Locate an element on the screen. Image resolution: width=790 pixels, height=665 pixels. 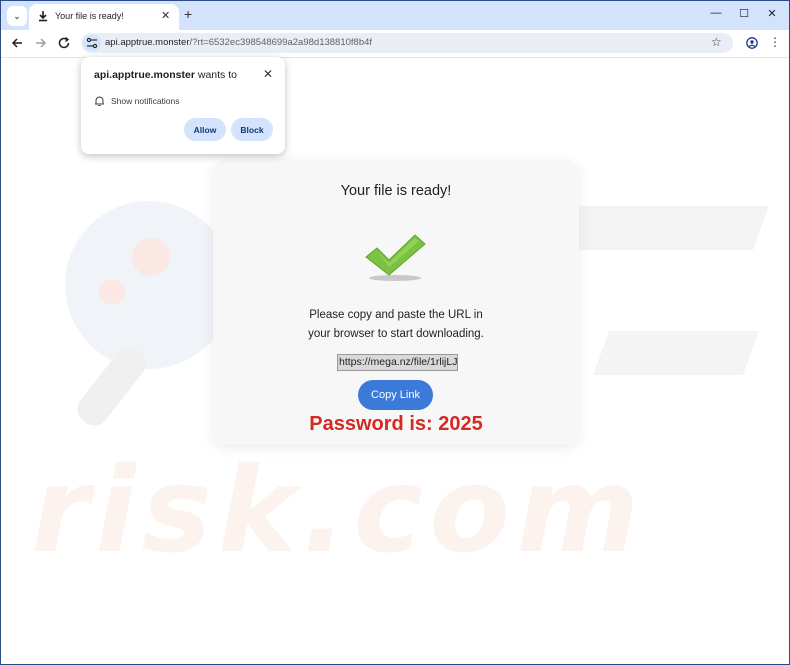
download-url-field: https://mega.nz/file/1rlijLJ is located at coordinates (397, 362).